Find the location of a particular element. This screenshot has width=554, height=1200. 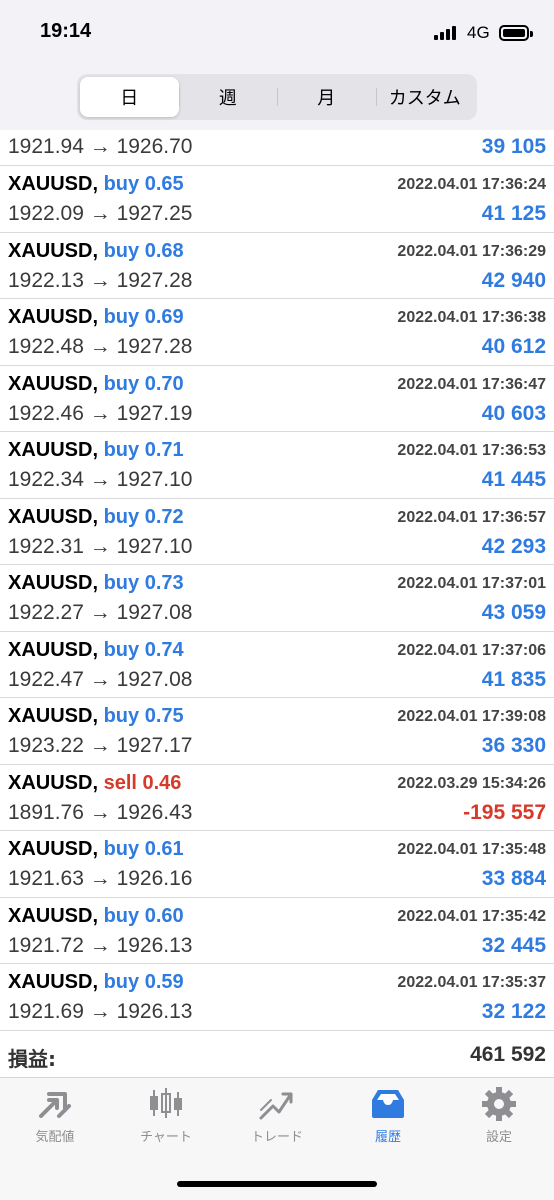

profit-value: 42 293 is located at coordinates (513, 546).